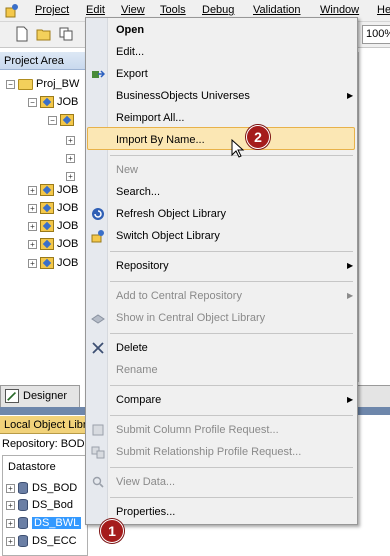 Image resolution: width=390 pixels, height=556 pixels. What do you see at coordinates (66, 34) in the screenshot?
I see `copy-icon` at bounding box center [66, 34].